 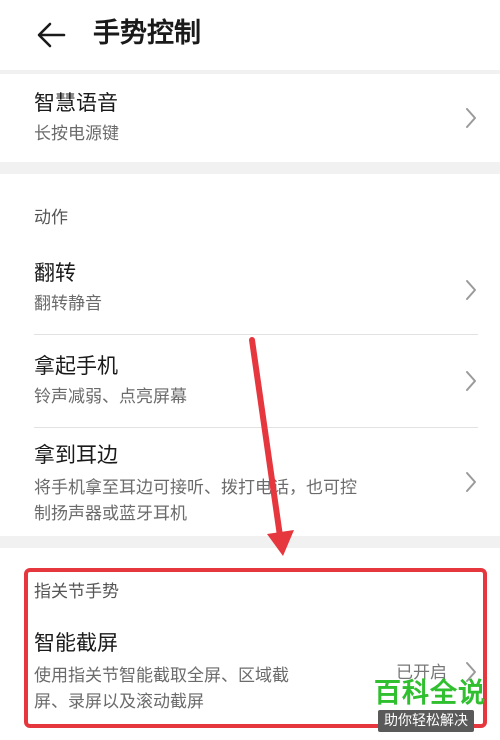 What do you see at coordinates (430, 693) in the screenshot?
I see `watermark-title: 百科全说` at bounding box center [430, 693].